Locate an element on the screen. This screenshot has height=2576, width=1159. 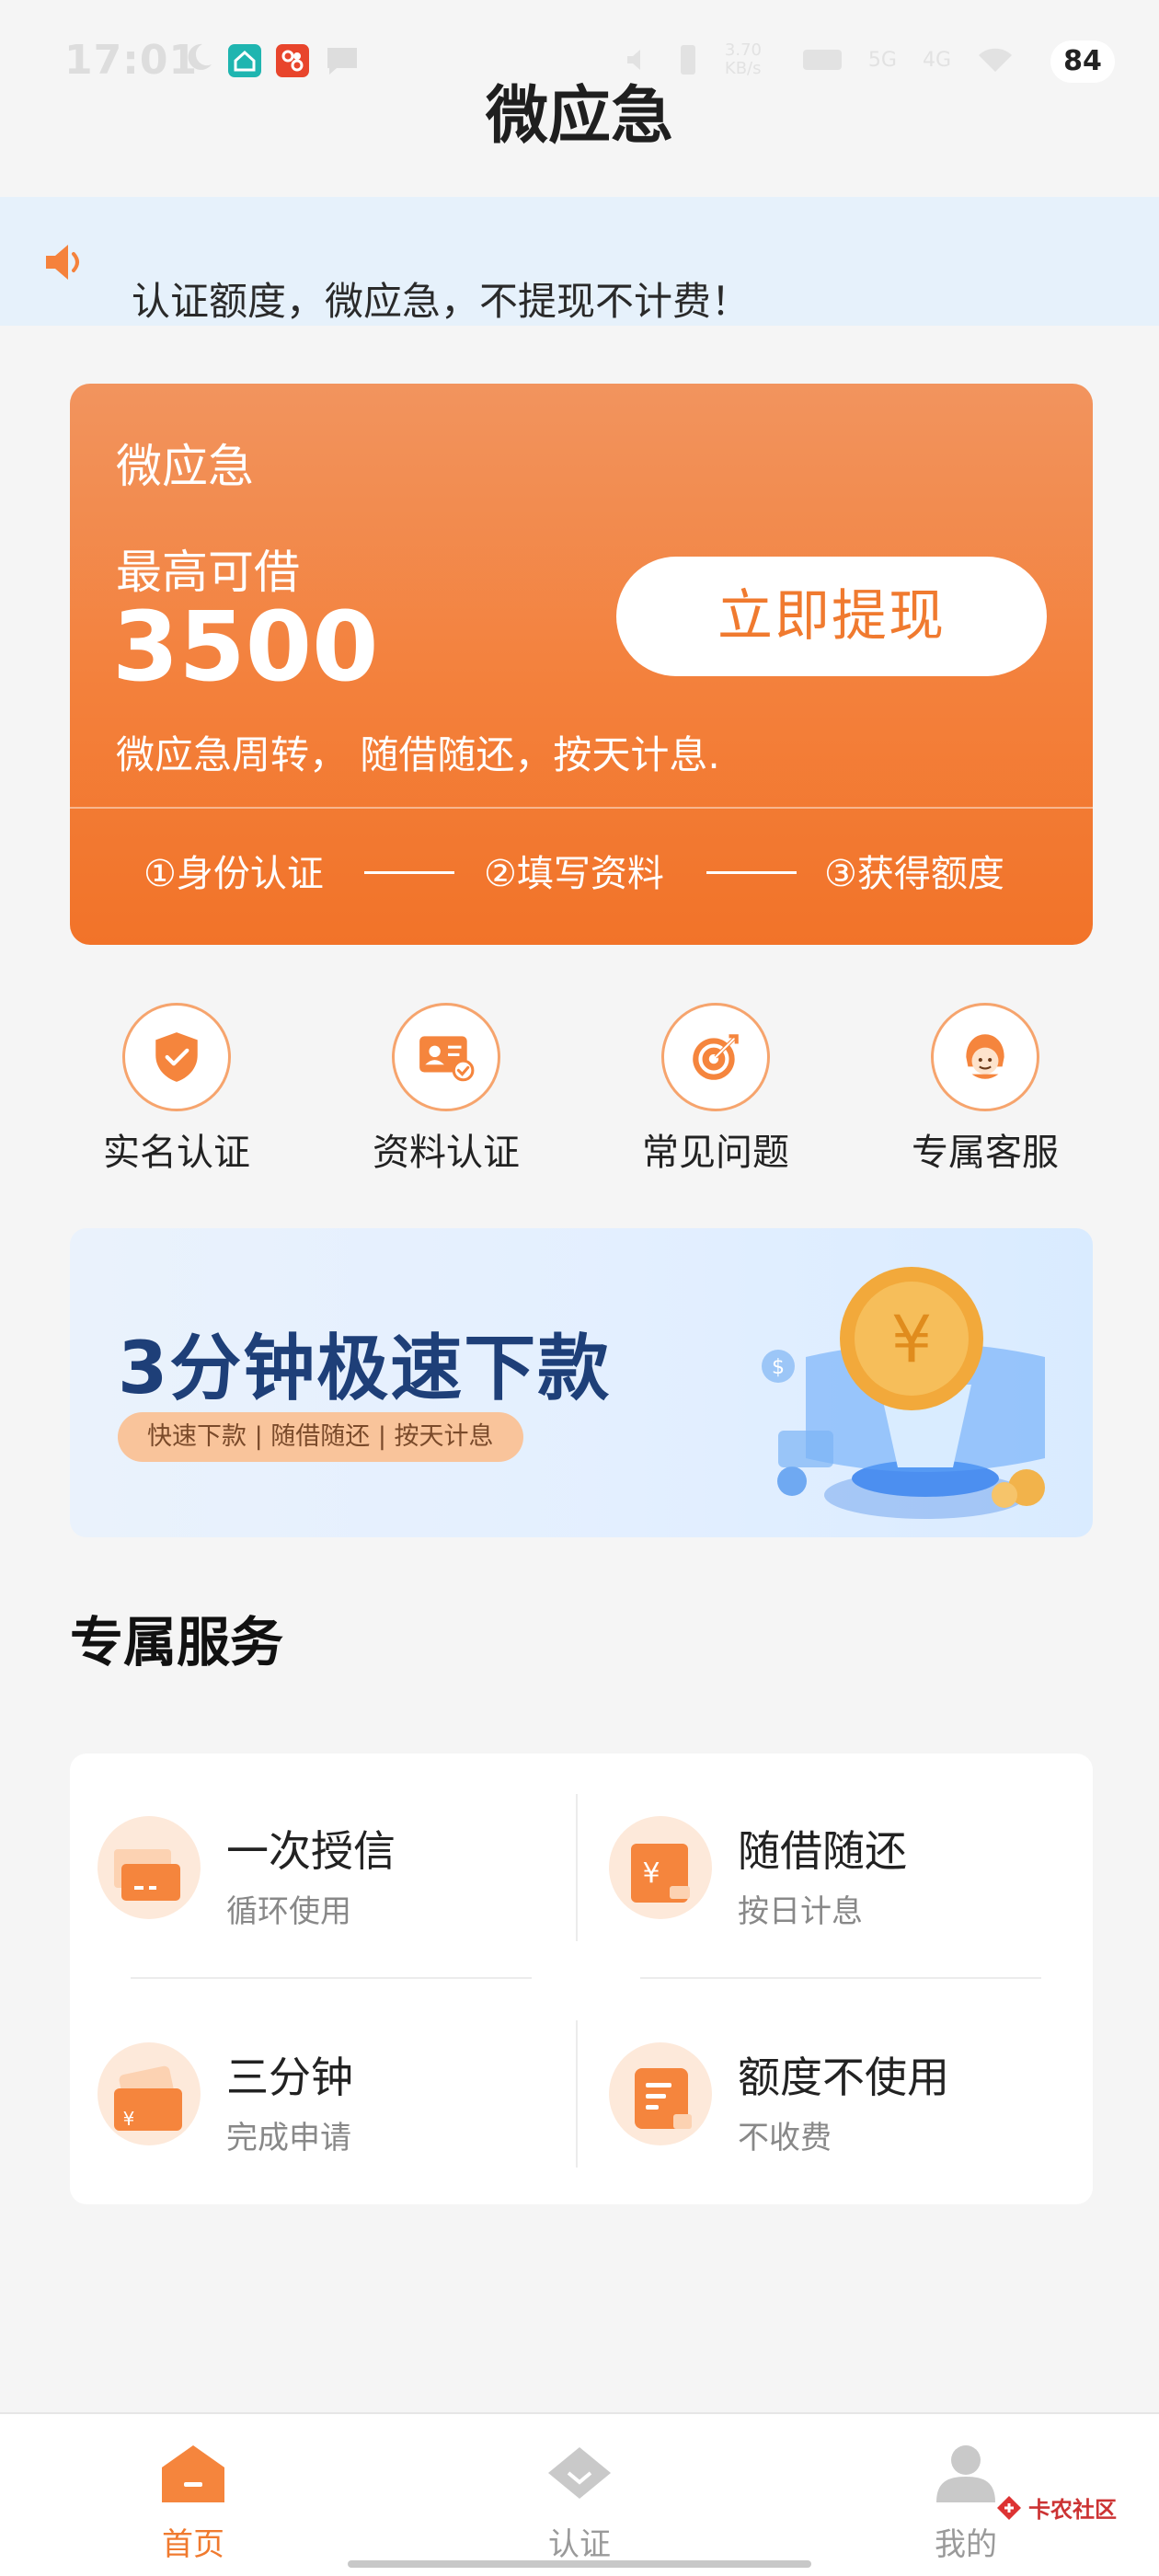
wallet-icon: ¥ is located at coordinates (149, 2093).